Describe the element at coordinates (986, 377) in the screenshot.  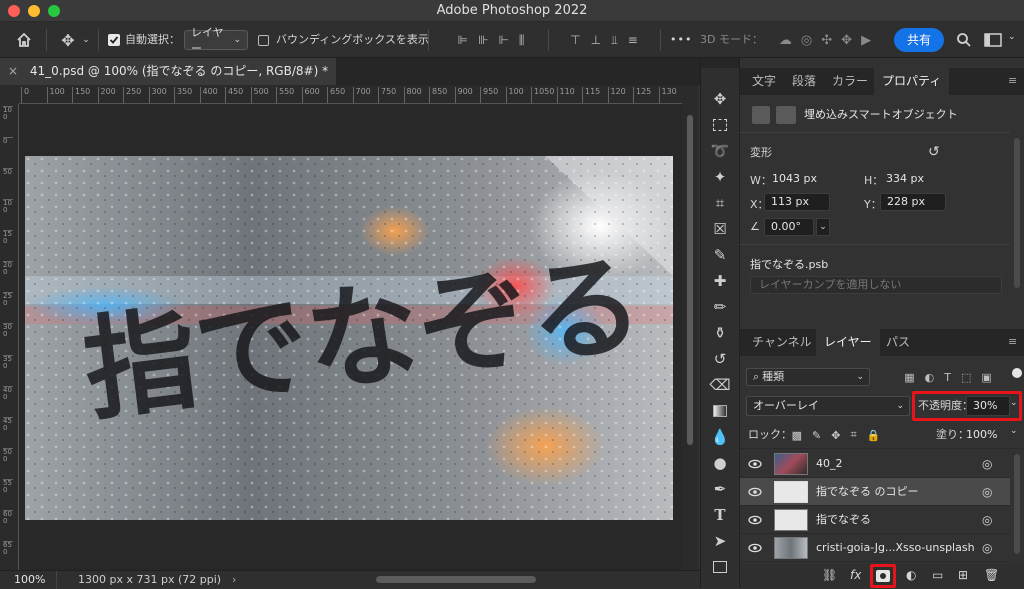
I see `filter-smart-icon: ▣` at that location.